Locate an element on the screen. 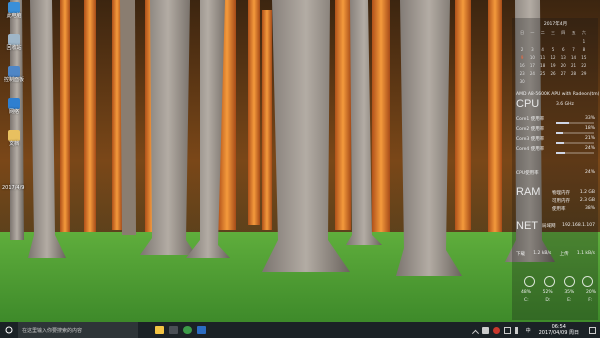 The image size is (600, 338). calendar-day: 24 is located at coordinates (532, 73).